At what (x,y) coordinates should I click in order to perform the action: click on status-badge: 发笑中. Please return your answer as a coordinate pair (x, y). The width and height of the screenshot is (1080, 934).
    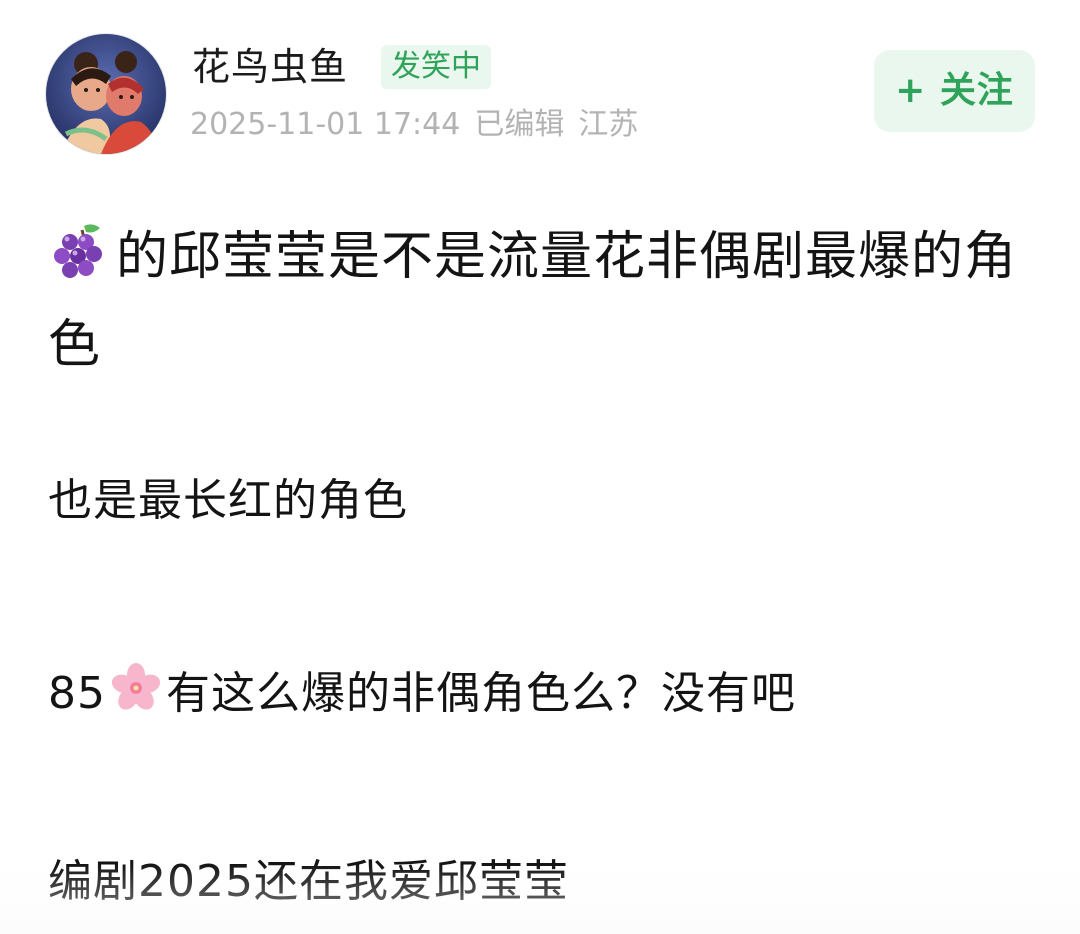
    Looking at the image, I should click on (436, 67).